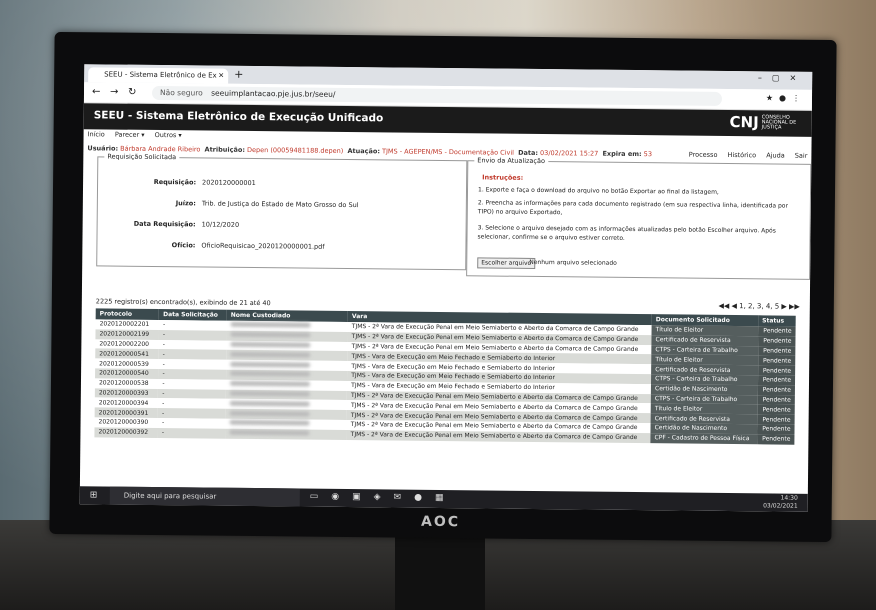 The image size is (876, 610). Describe the element at coordinates (114, 92) in the screenshot. I see `forward-icon: →` at that location.